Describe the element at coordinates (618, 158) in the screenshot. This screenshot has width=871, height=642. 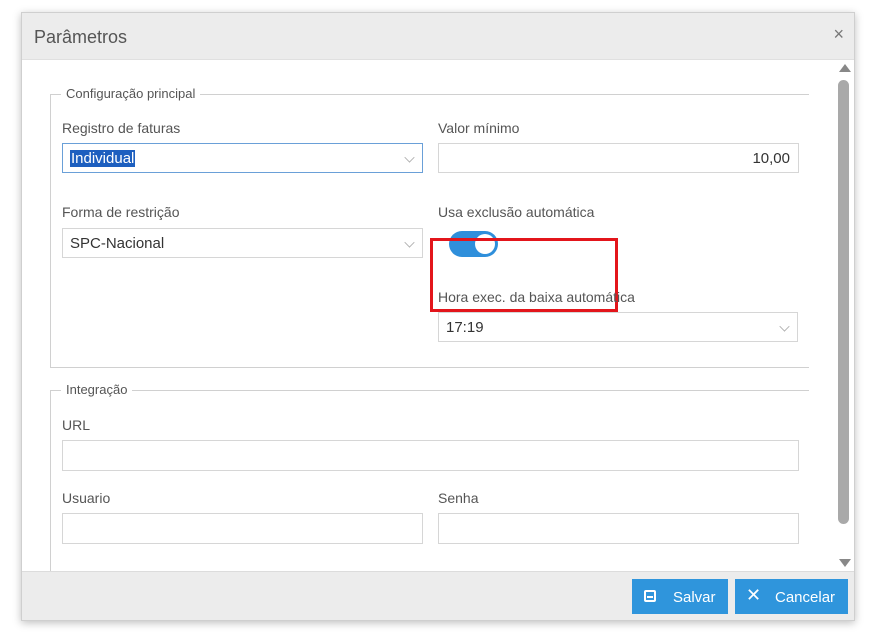
I see `valor-minimo-input: 10,00` at that location.